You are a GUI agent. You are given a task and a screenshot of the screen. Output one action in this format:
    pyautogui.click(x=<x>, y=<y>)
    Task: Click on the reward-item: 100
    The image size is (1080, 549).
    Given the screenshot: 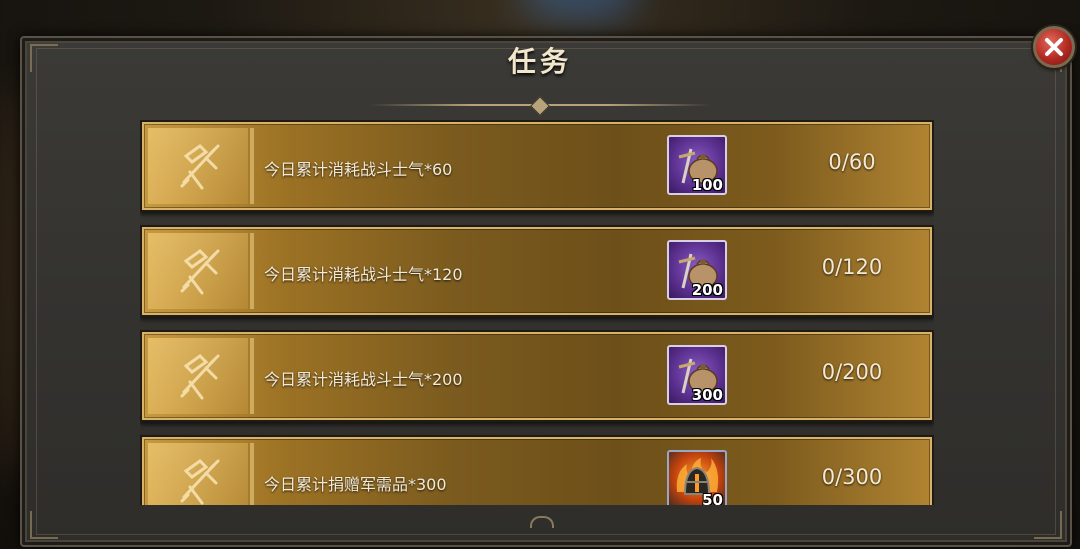 What is the action you would take?
    pyautogui.click(x=697, y=165)
    